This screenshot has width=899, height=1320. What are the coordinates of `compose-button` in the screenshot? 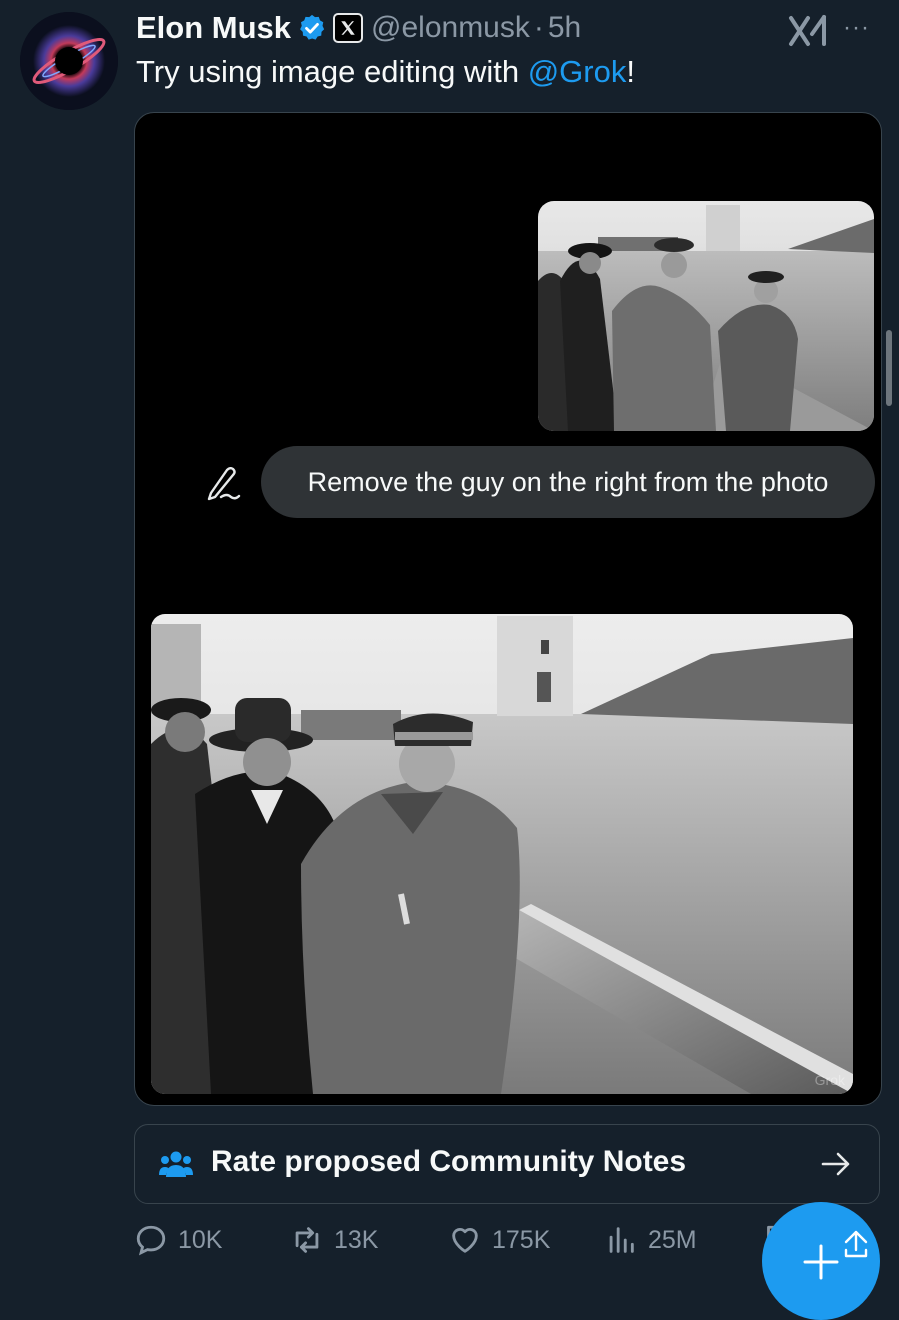 It's located at (821, 1261).